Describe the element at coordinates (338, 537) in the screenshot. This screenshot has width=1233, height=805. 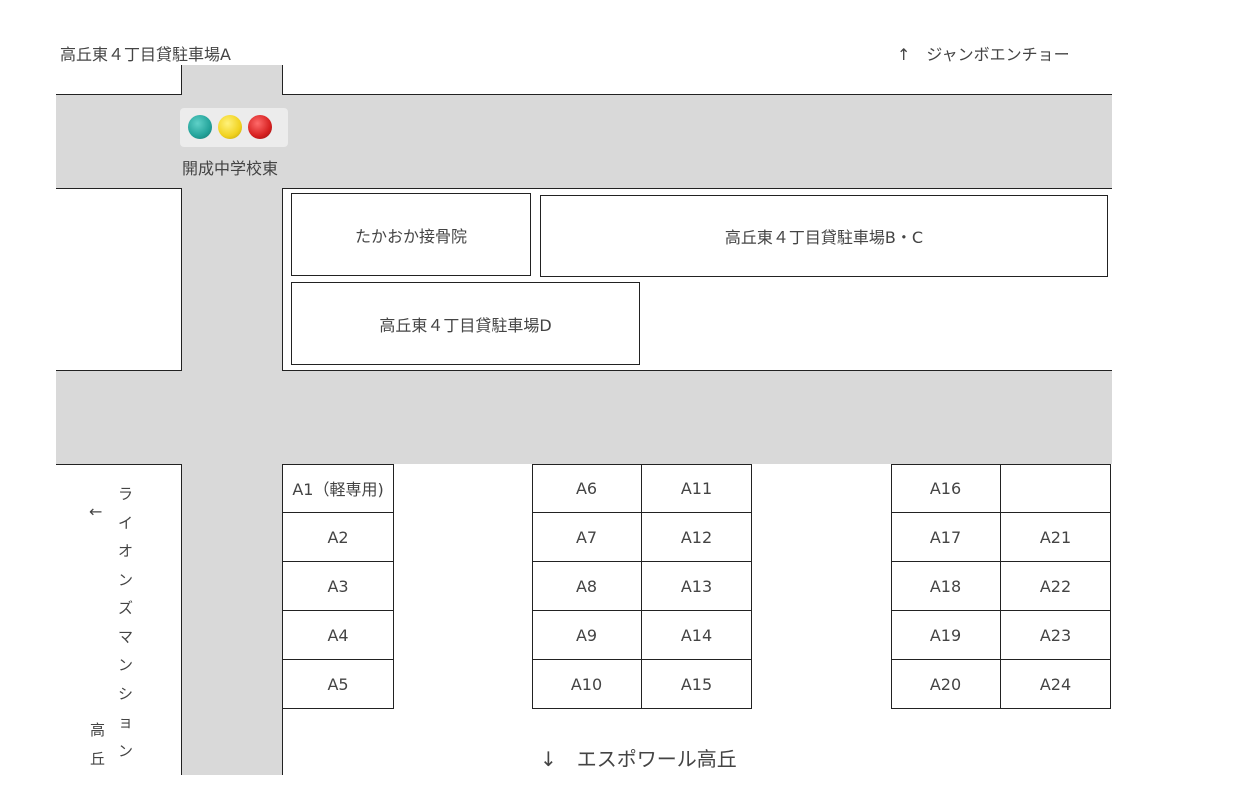
I see `parking-space: A2` at that location.